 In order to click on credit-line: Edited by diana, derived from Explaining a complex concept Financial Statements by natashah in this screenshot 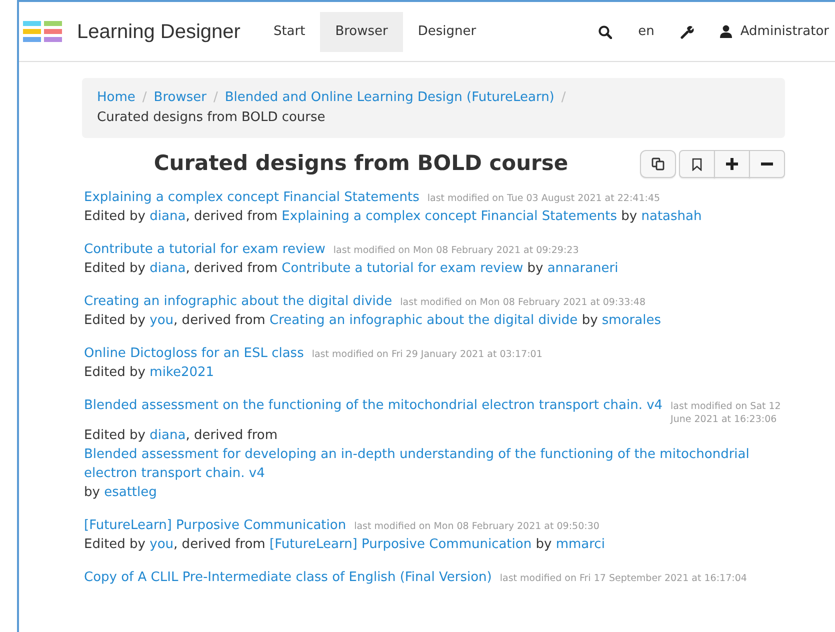, I will do `click(393, 216)`.